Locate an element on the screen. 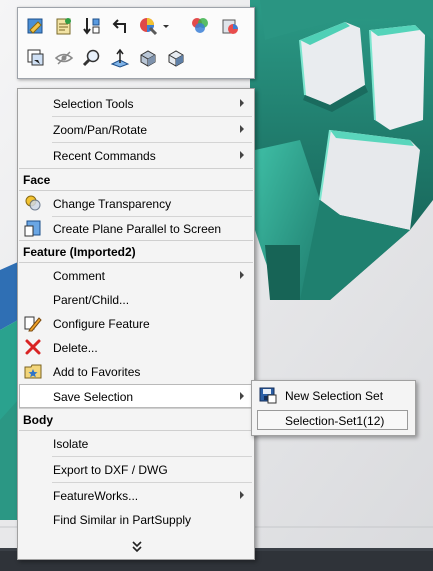 This screenshot has width=433, height=571. menu-item-comment: Comment is located at coordinates (136, 275).